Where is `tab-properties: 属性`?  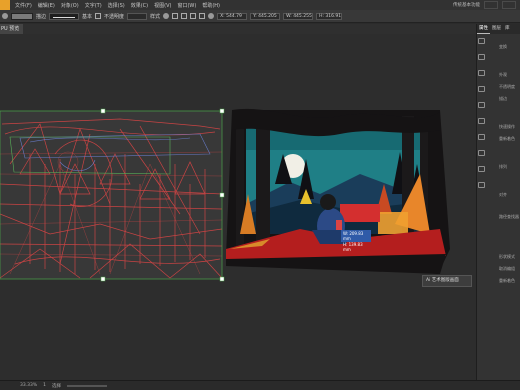
tab-properties: 属性 is located at coordinates (483, 29).